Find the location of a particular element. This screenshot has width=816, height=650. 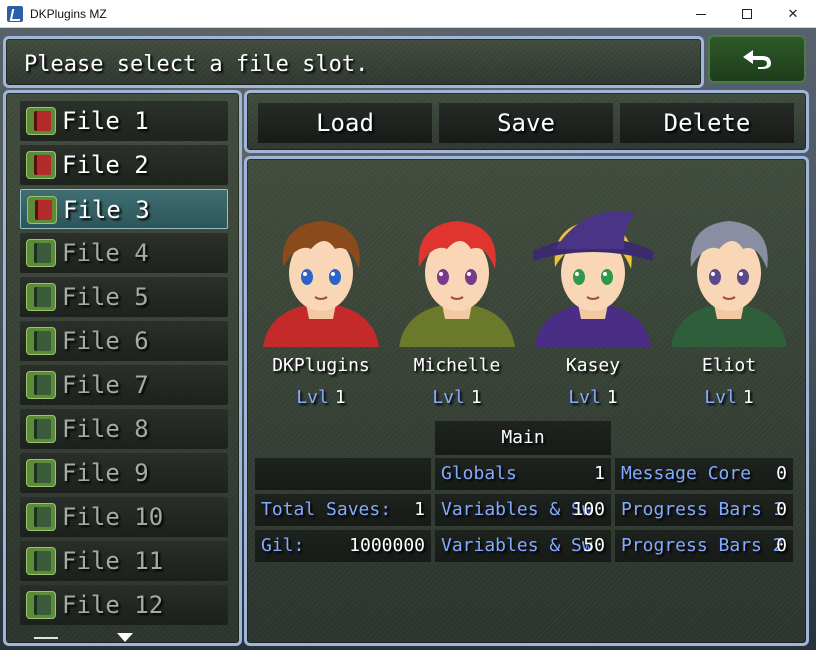

stat-cell-middle: Variables & Sw 100 is located at coordinates (523, 510).